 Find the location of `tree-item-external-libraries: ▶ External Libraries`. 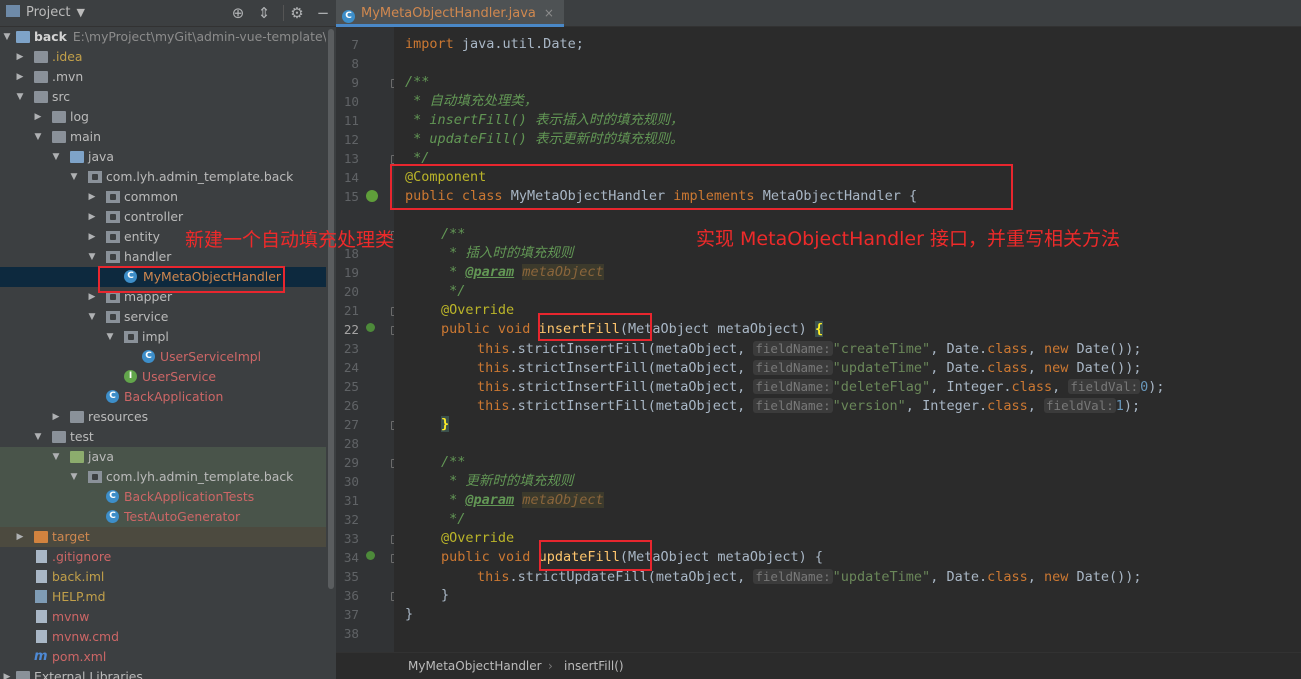

tree-item-external-libraries: ▶ External Libraries is located at coordinates (163, 673).